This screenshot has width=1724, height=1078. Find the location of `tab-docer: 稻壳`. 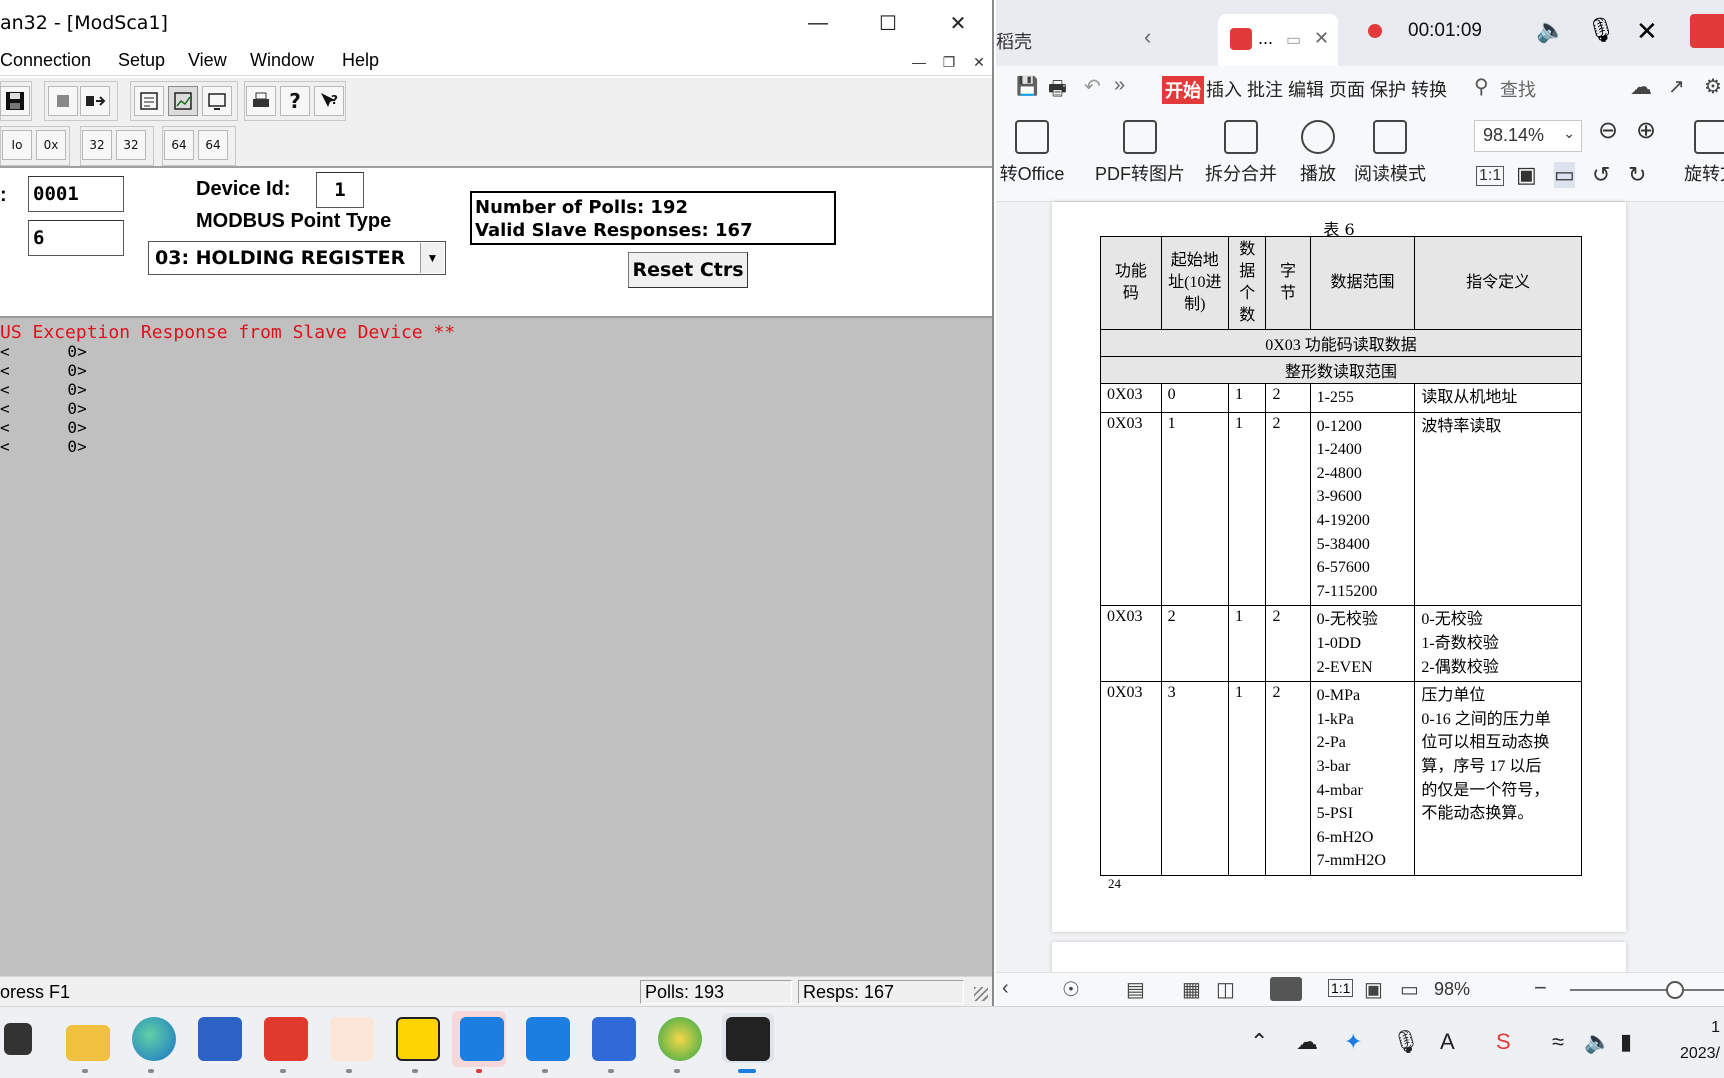

tab-docer: 稻壳 is located at coordinates (1062, 40).